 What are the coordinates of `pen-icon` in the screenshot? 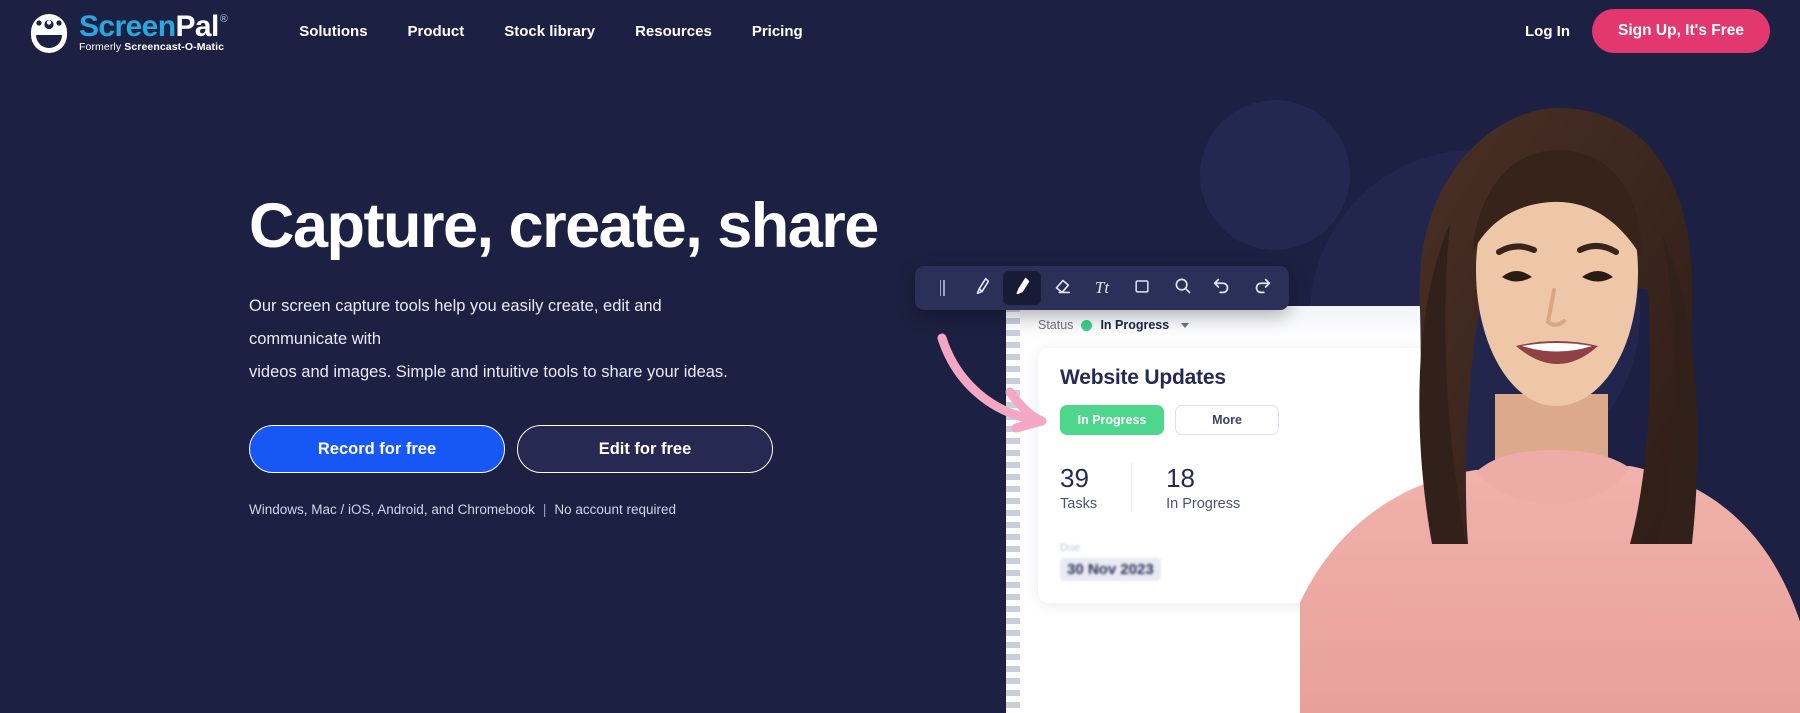 It's located at (982, 288).